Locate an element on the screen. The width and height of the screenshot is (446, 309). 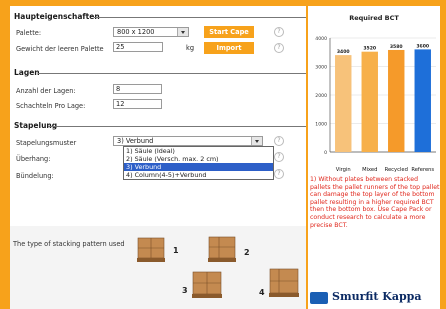
y-tick-label: 4000 is located at coordinates (321, 39).